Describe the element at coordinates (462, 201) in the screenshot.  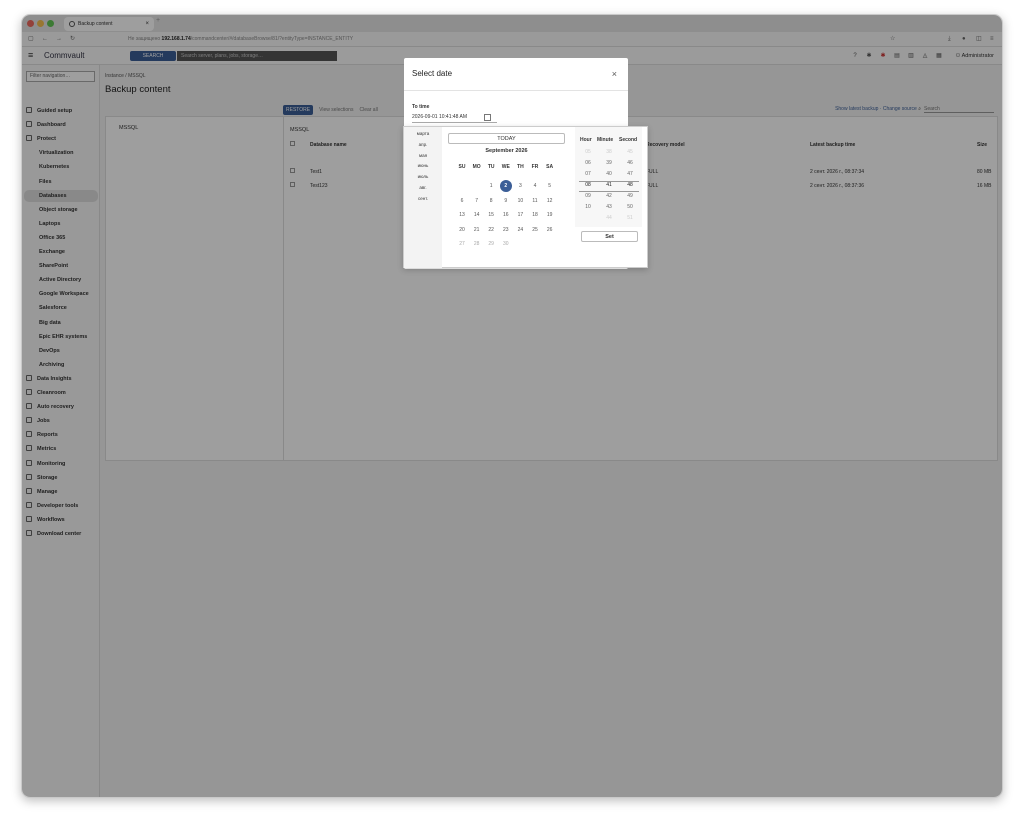
I see `day-cell: 6` at that location.